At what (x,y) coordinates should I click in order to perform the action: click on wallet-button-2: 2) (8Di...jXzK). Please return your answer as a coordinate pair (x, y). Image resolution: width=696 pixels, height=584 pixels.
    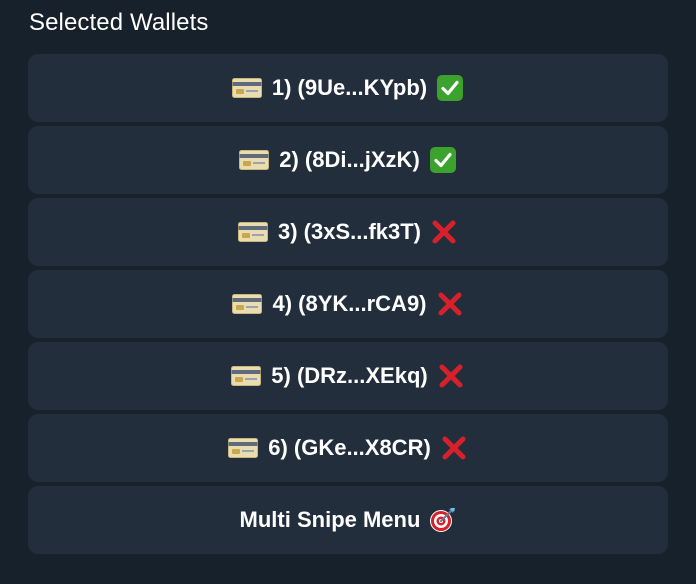
    Looking at the image, I should click on (348, 160).